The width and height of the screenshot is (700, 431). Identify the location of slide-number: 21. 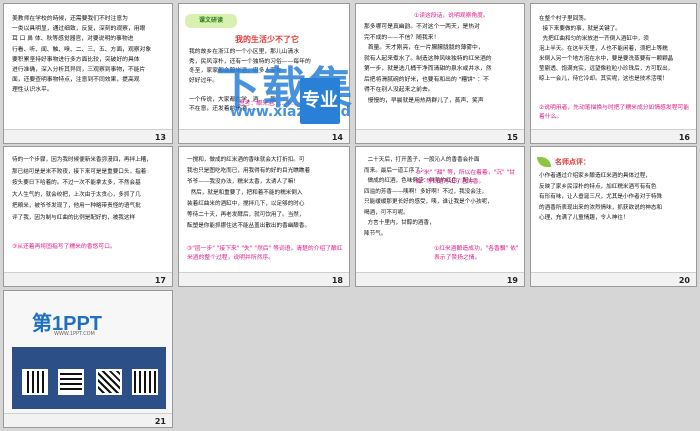
(160, 421).